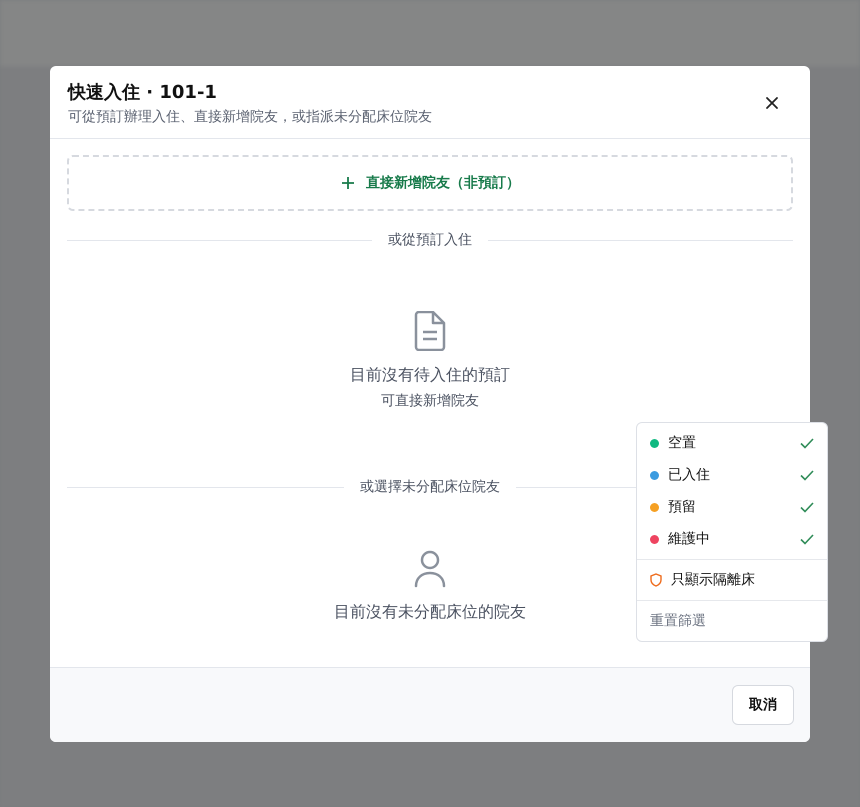 The width and height of the screenshot is (860, 807). Describe the element at coordinates (732, 580) in the screenshot. I see `isolation-filter-item: 只顯示隔離床` at that location.